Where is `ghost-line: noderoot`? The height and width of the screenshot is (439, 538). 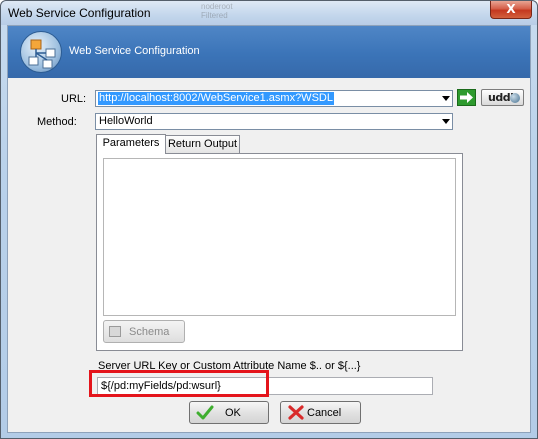
ghost-line: noderoot is located at coordinates (217, 6).